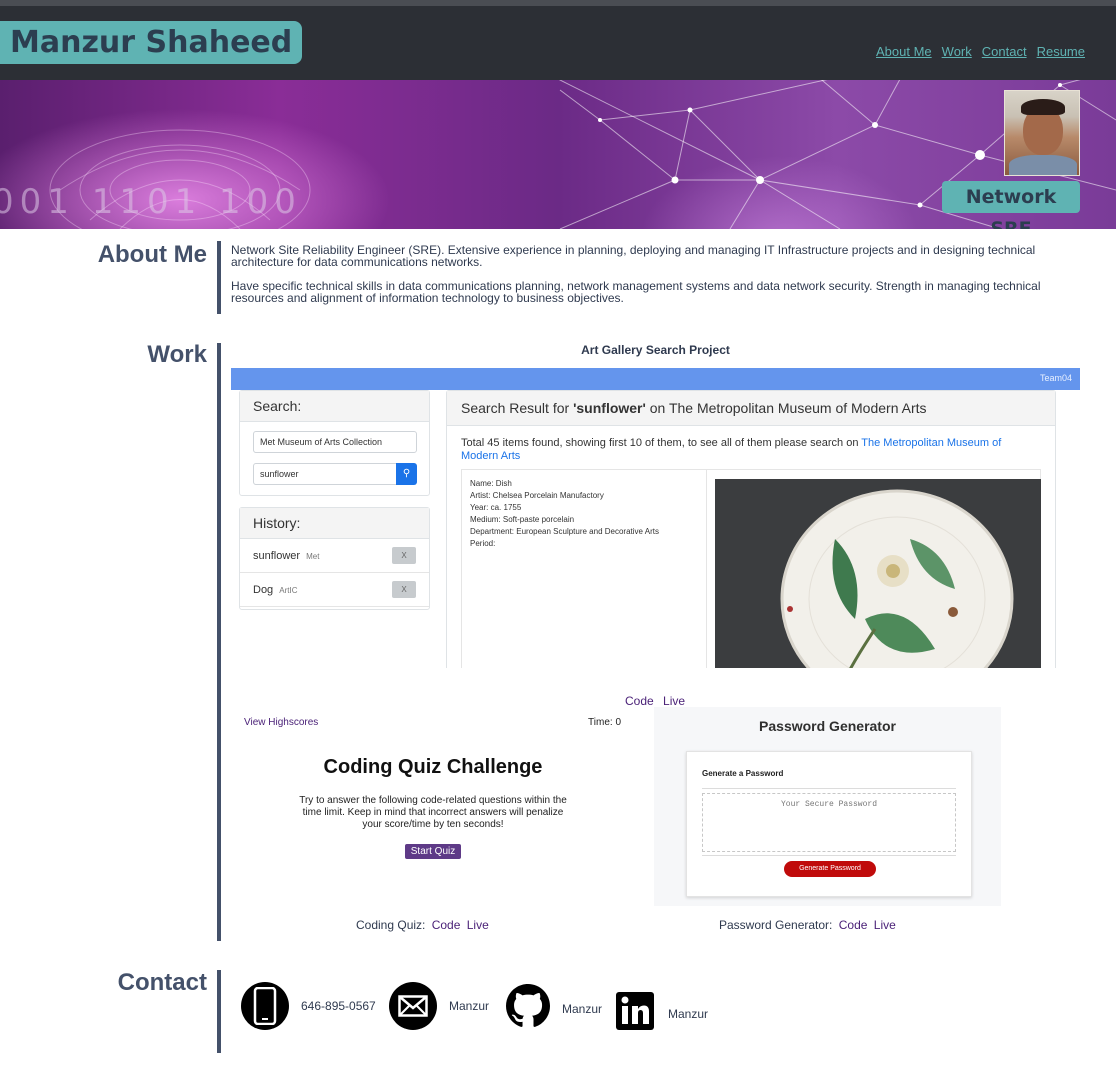  I want to click on linkedin-icon, so click(635, 1013).